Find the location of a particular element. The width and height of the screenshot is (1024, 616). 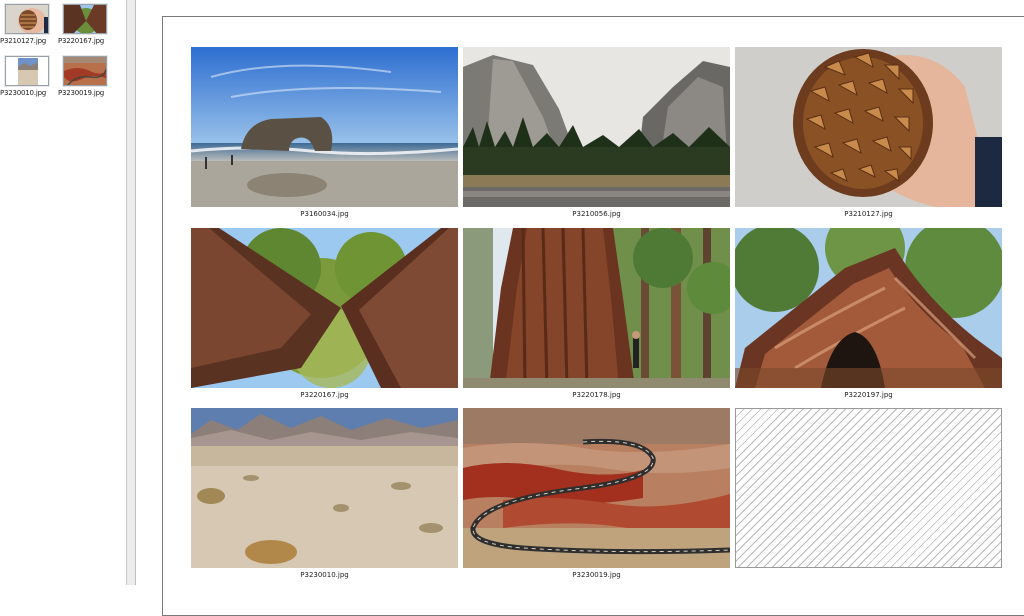

empty-image-slot is located at coordinates (868, 488).